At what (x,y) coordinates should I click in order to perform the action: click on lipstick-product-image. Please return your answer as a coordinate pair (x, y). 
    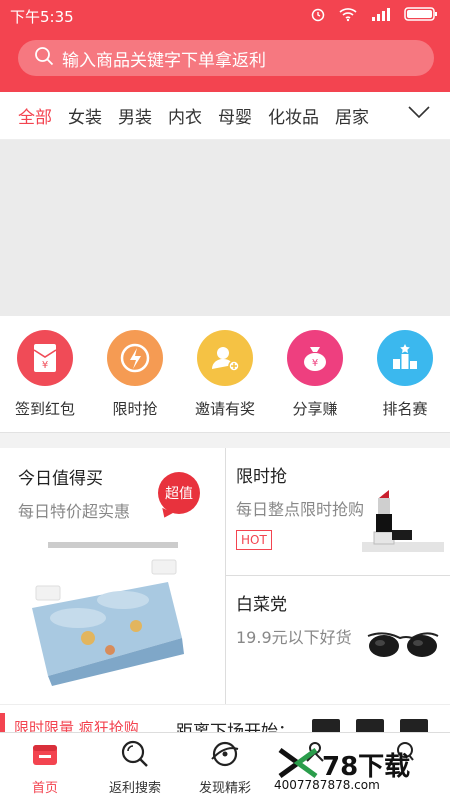
    Looking at the image, I should click on (403, 522).